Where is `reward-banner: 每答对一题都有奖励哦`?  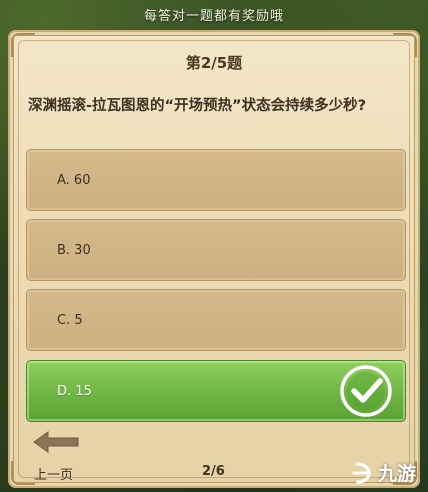 reward-banner: 每答对一题都有奖励哦 is located at coordinates (214, 14).